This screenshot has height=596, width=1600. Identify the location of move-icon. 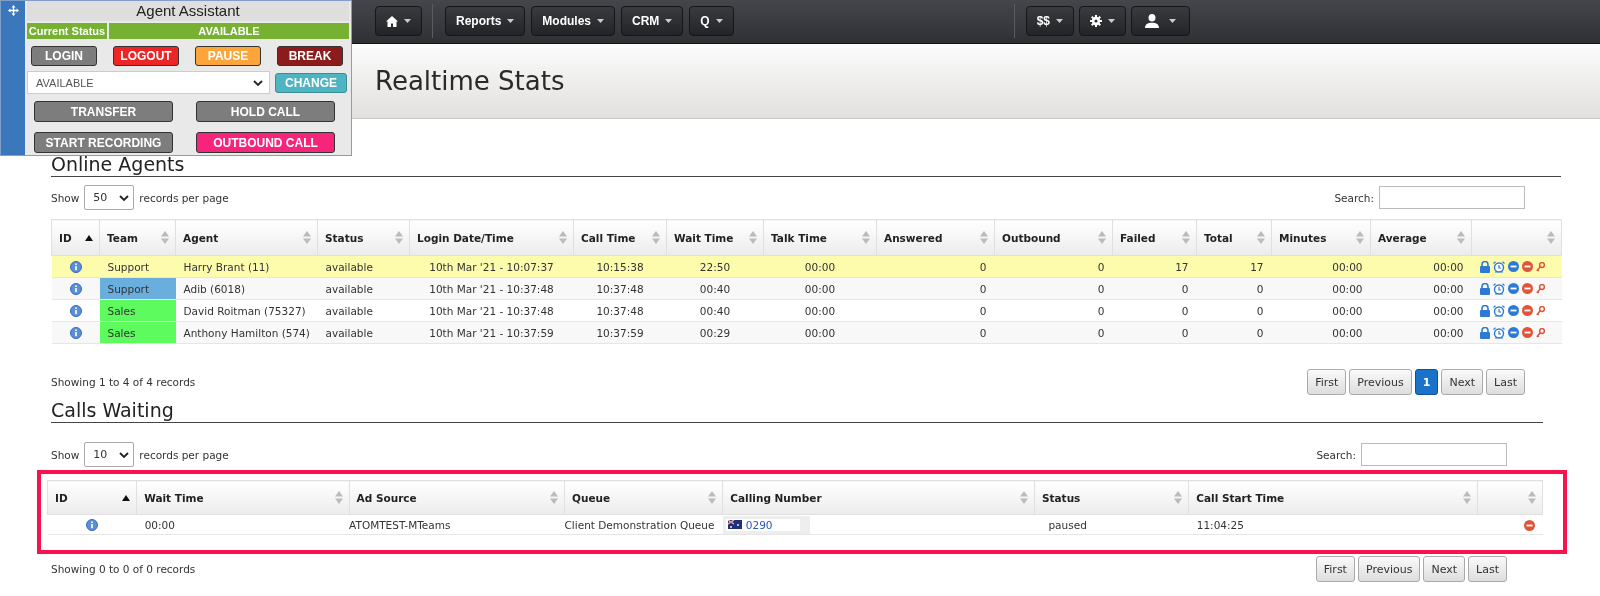
(13, 10).